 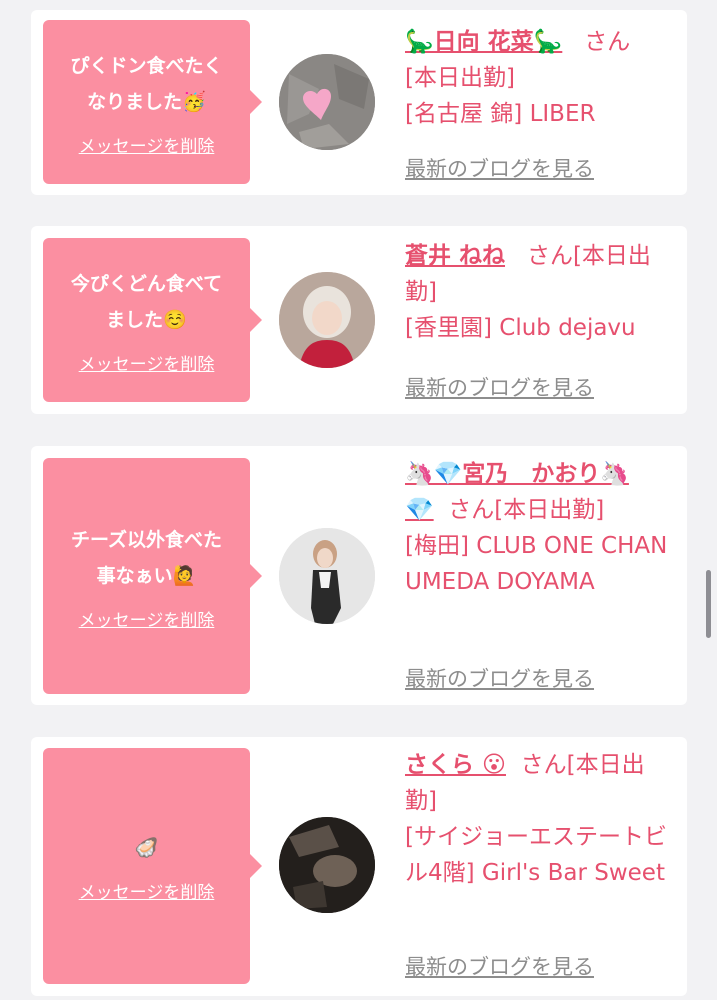 What do you see at coordinates (520, 328) in the screenshot?
I see `shop-name: [香里園] Club dejavu` at bounding box center [520, 328].